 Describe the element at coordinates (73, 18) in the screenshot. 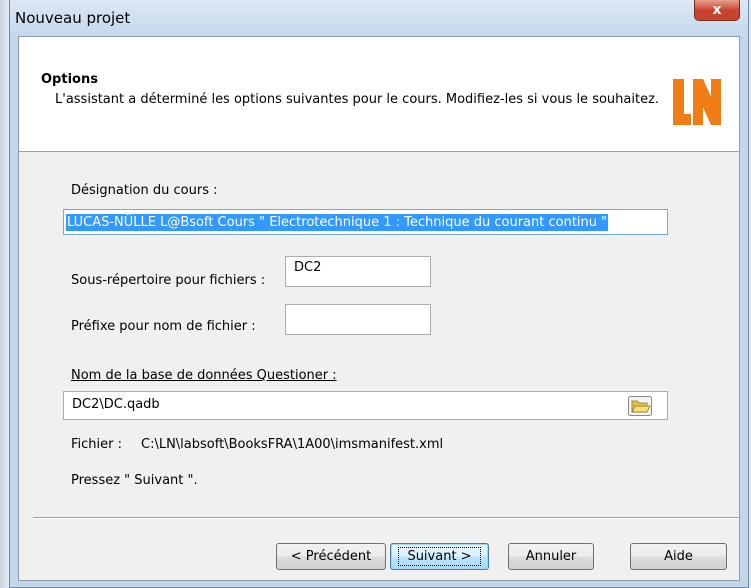

I see `window-title: Nouveau projet` at that location.